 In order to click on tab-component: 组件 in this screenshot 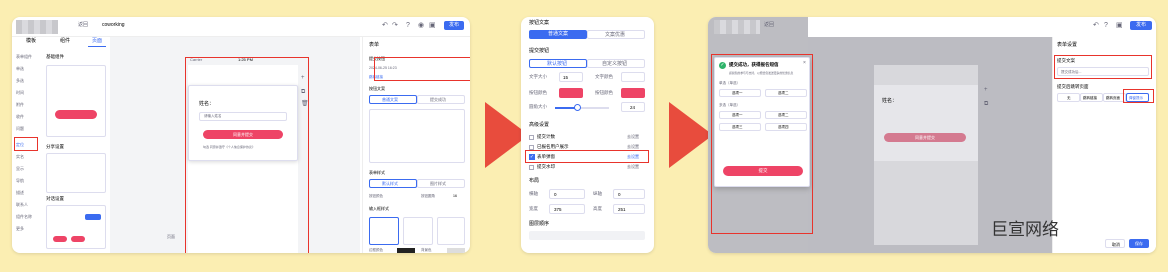, I will do `click(65, 41)`.